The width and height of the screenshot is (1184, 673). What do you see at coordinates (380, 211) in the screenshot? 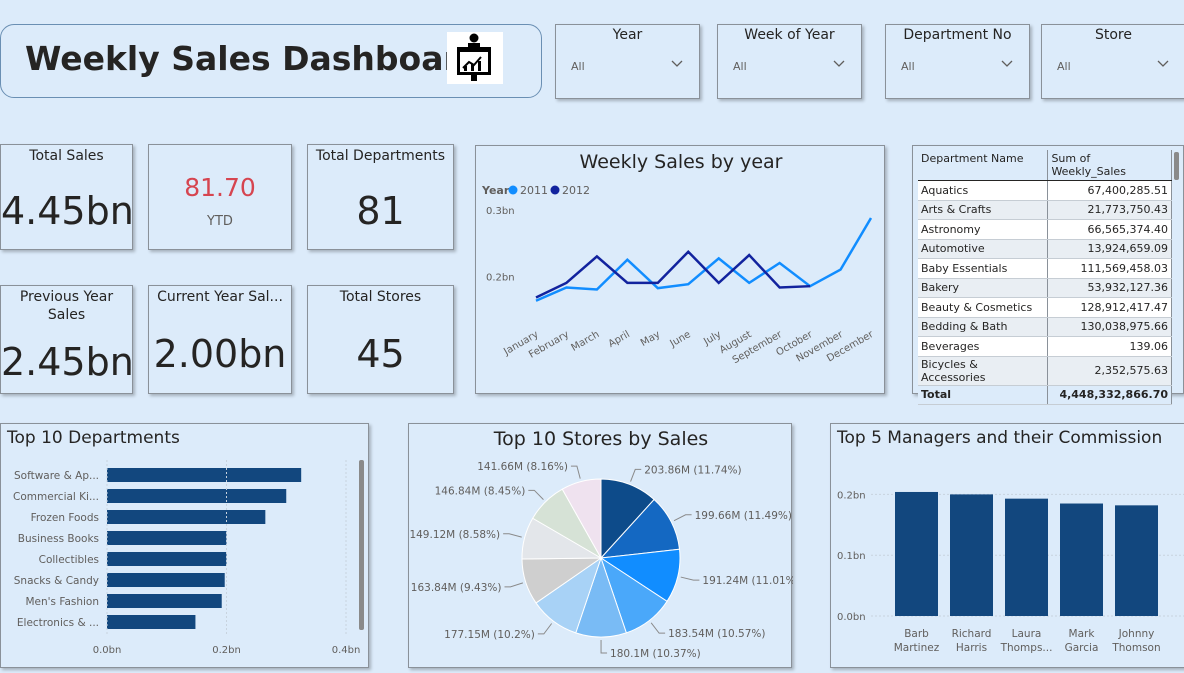
I see `kpi-value: 81` at bounding box center [380, 211].